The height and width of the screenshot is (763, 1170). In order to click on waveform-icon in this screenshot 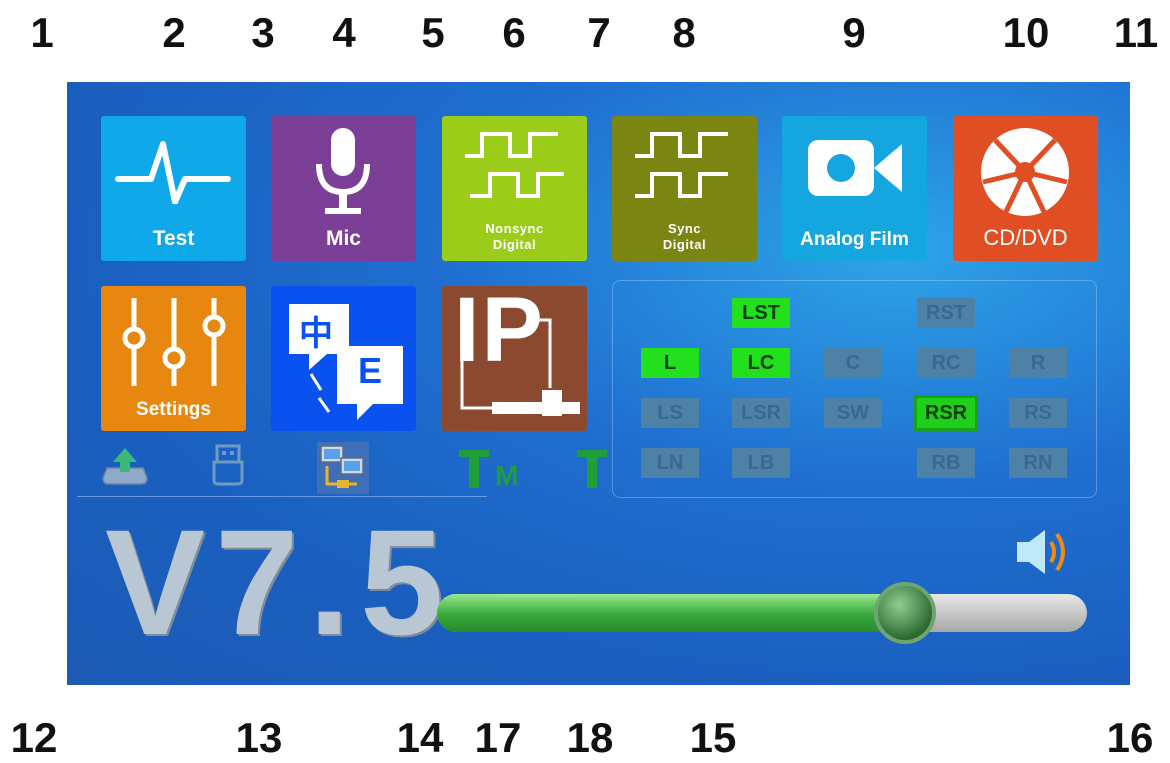, I will do `click(173, 172)`.